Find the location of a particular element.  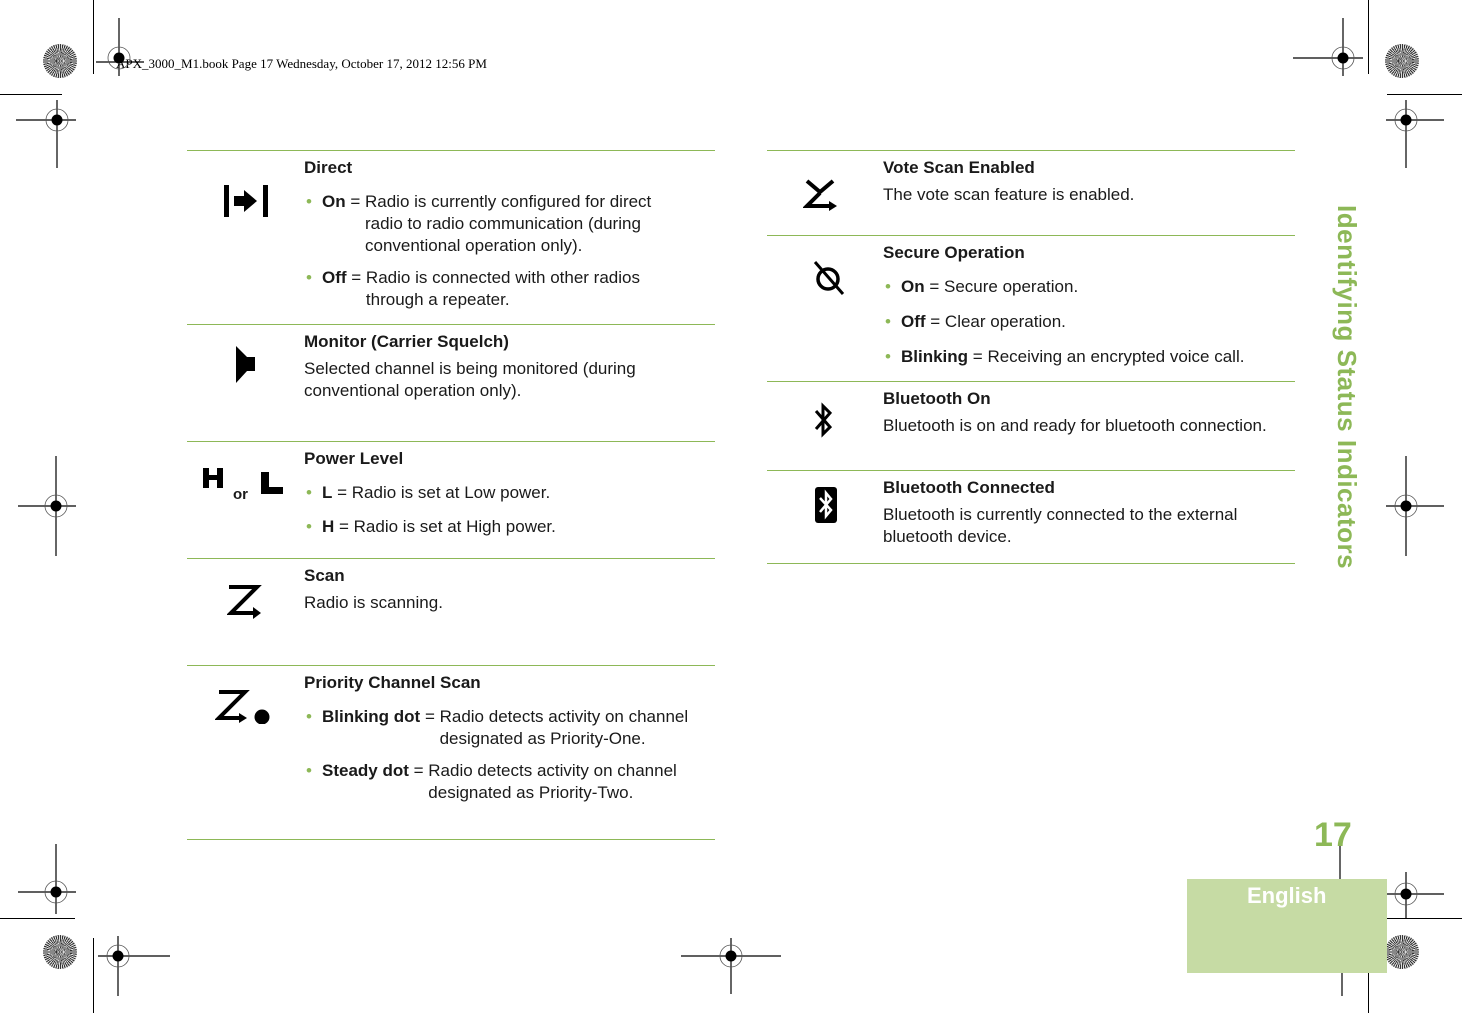

bullet-term: Blinking is located at coordinates (935, 356).